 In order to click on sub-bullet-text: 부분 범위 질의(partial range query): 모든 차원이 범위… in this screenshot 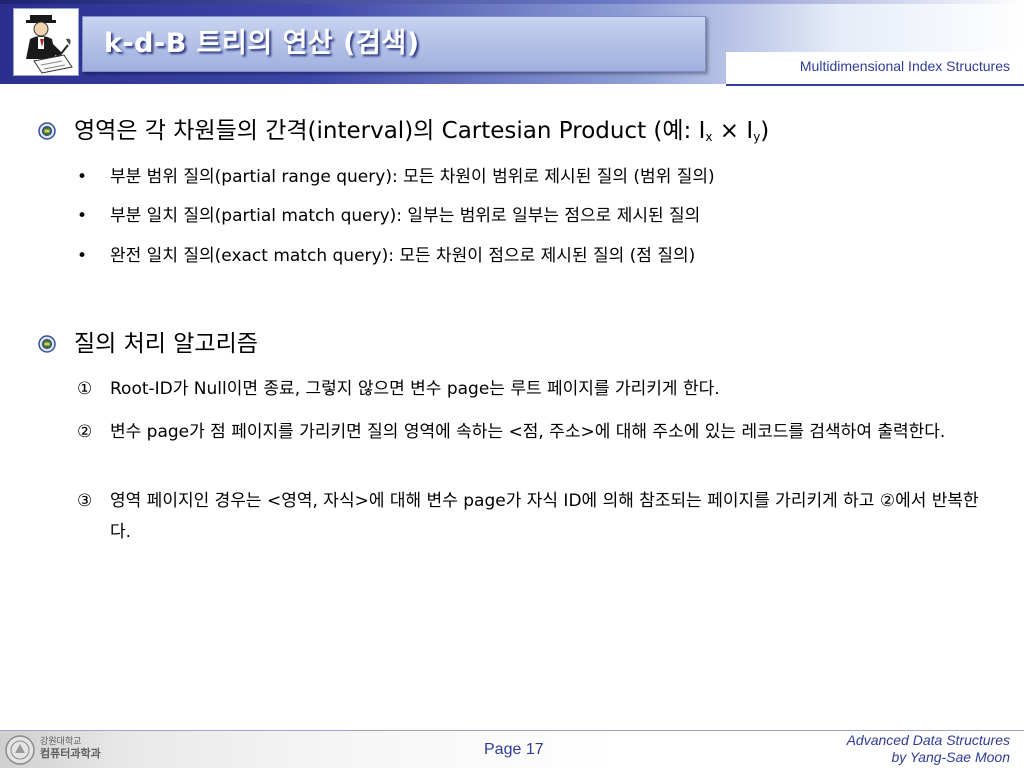, I will do `click(412, 177)`.